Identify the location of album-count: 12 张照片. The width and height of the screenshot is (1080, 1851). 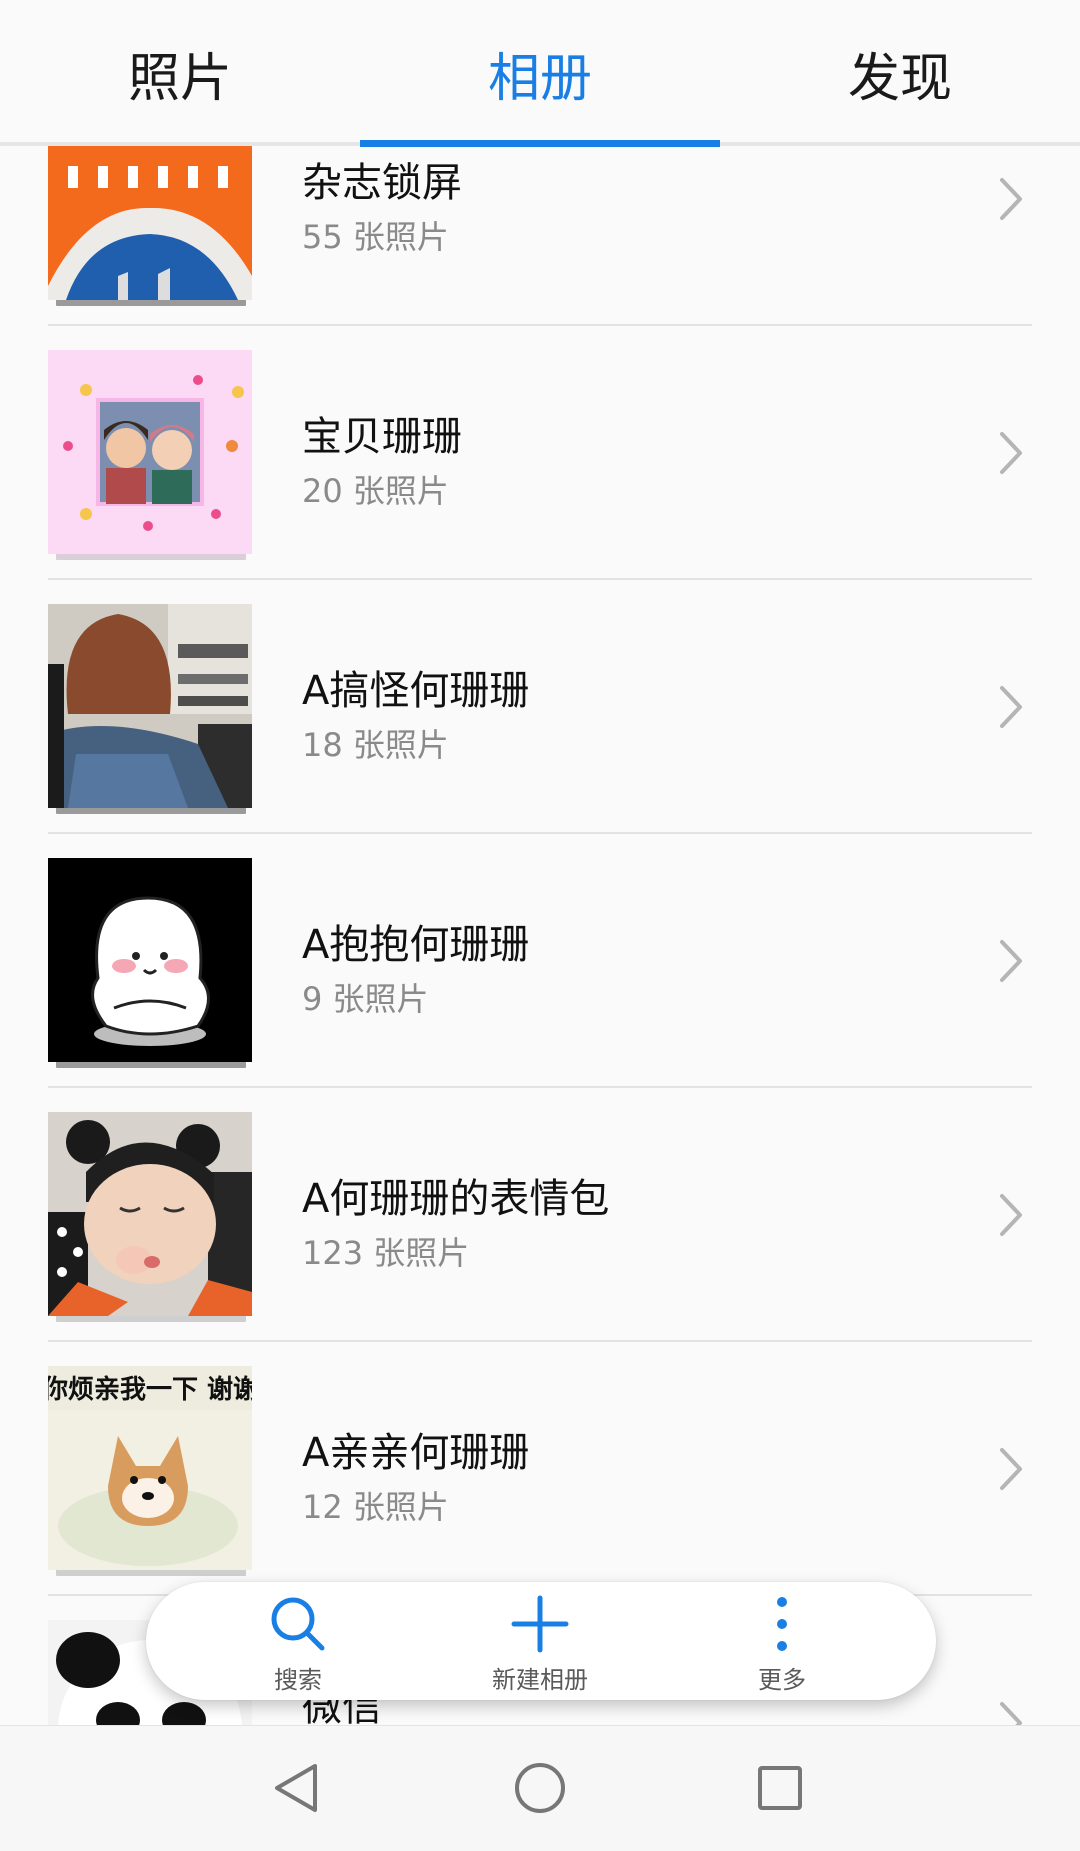
(375, 1507).